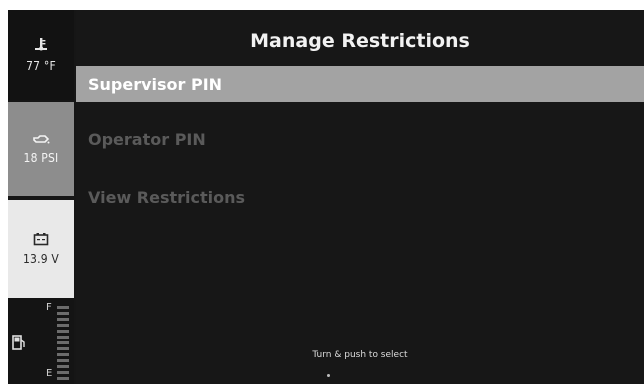 Image resolution: width=644 pixels, height=384 pixels. Describe the element at coordinates (41, 259) in the screenshot. I see `voltage-value: 13.9 V` at that location.